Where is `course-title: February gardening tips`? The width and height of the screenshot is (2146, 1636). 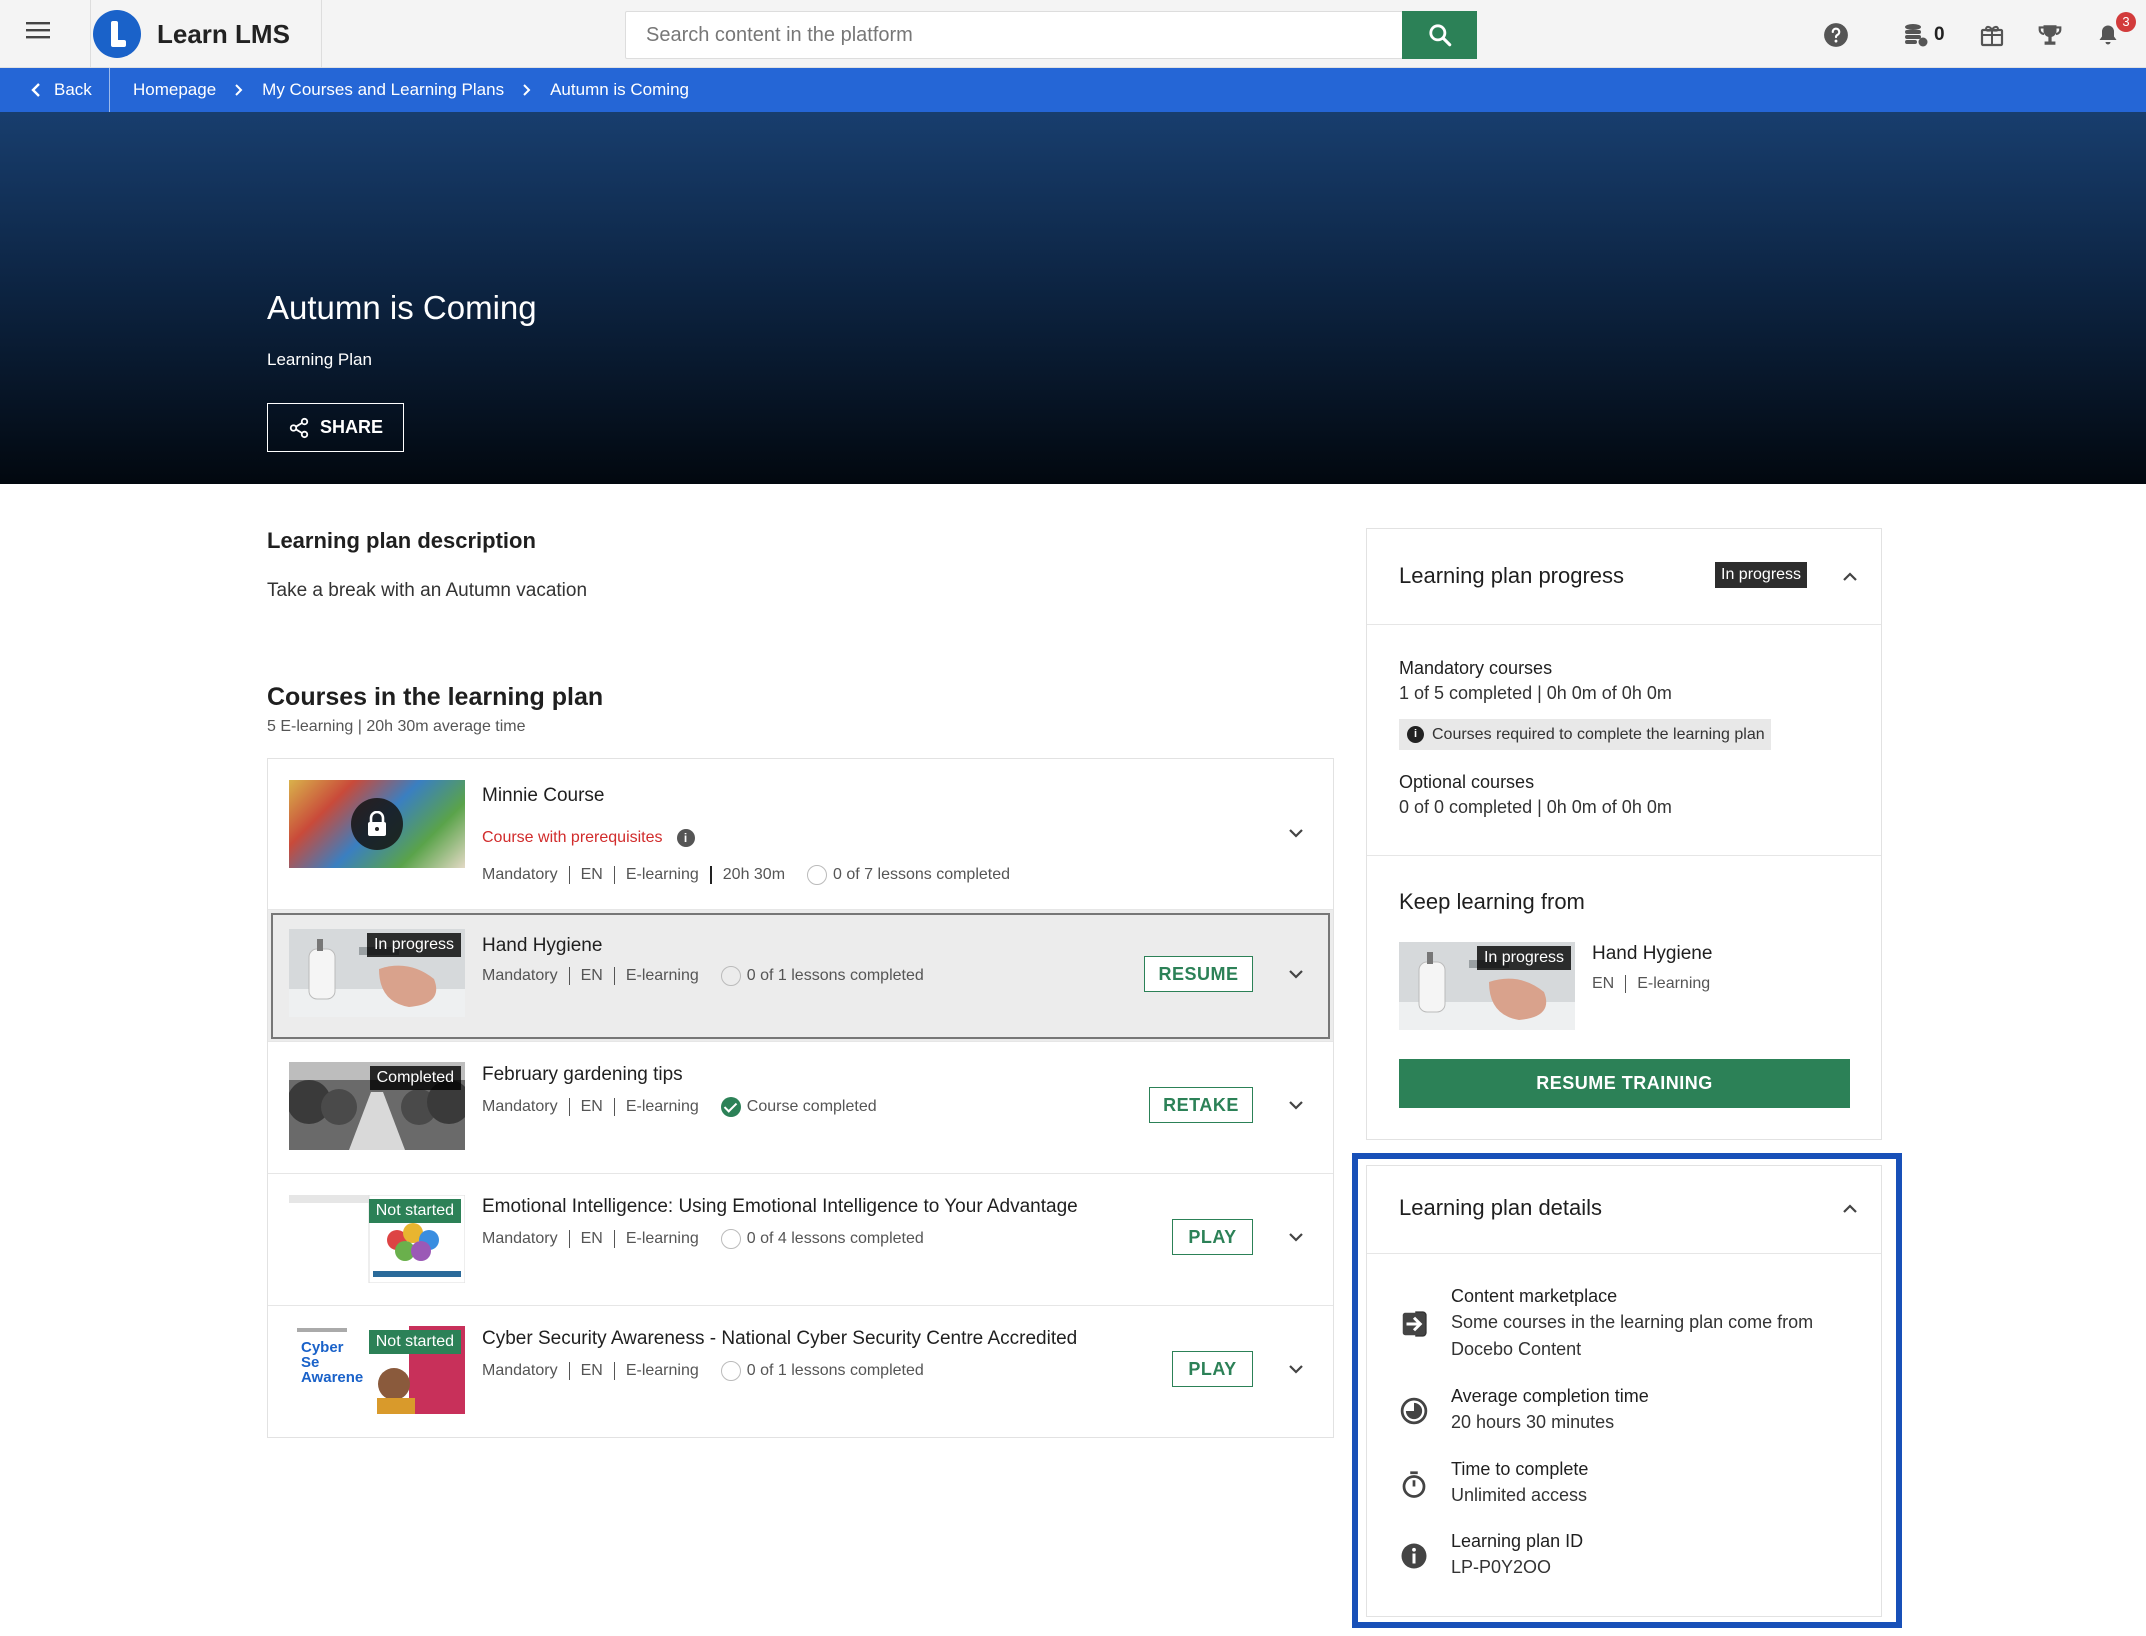
course-title: February gardening tips is located at coordinates (582, 1075).